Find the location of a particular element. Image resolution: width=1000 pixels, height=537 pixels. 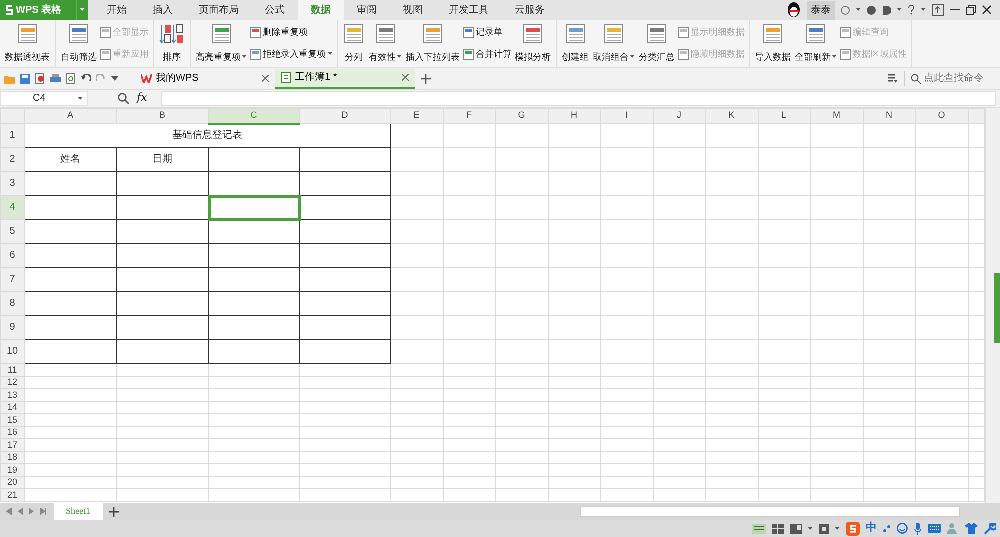

ribbon-button: 数据透视表 is located at coordinates (27, 43).